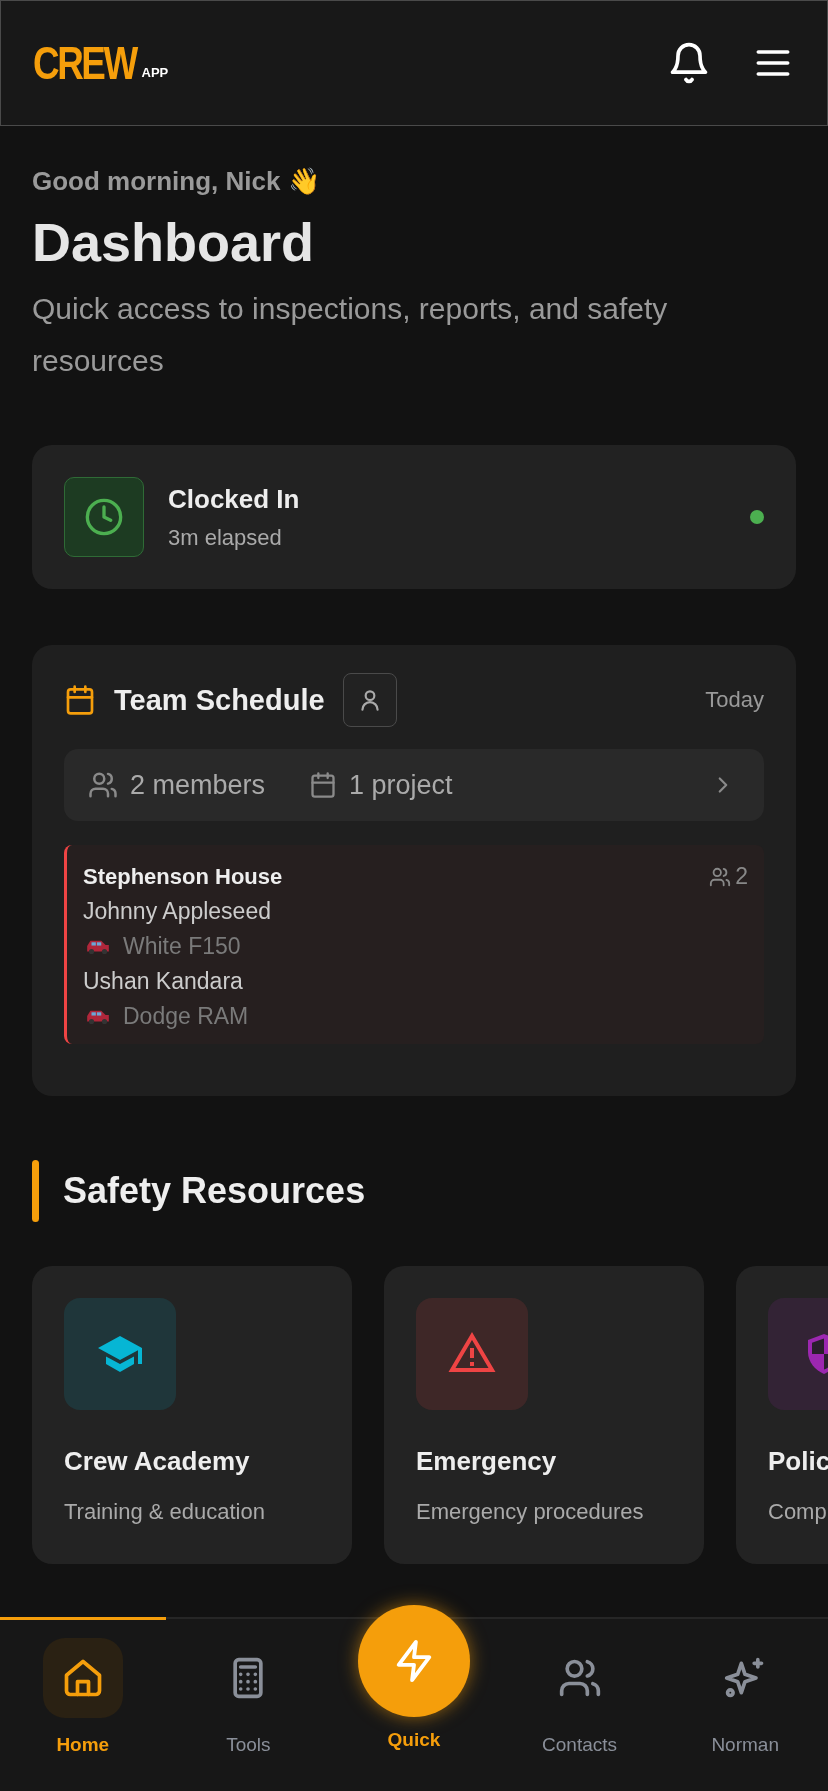  I want to click on lightning-icon, so click(414, 1661).